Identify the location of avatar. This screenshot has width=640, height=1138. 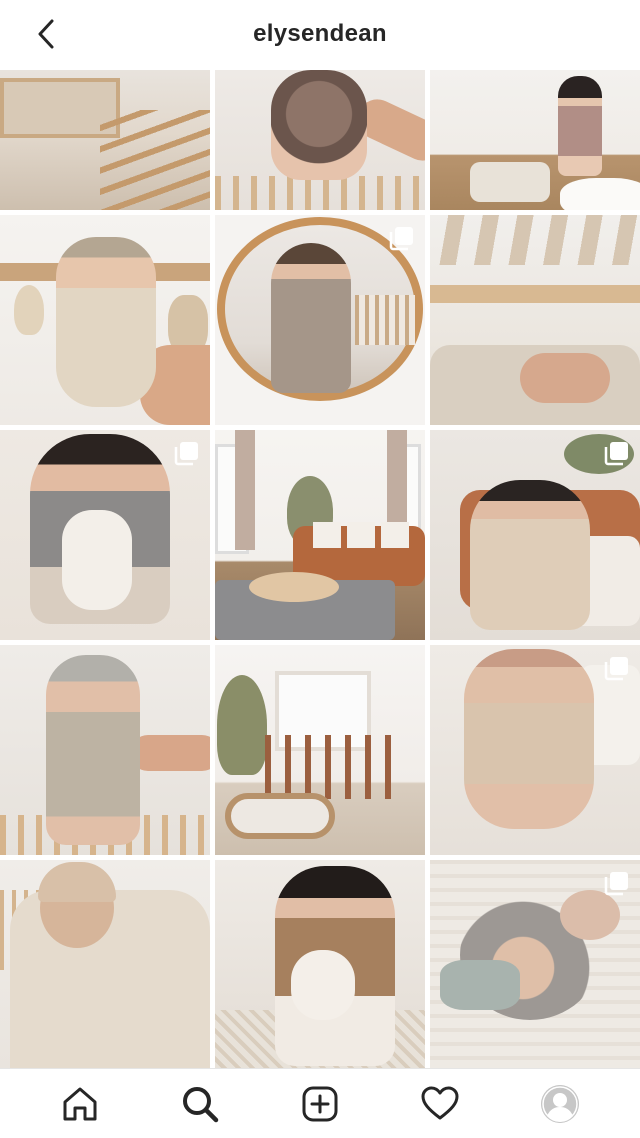
(560, 1103).